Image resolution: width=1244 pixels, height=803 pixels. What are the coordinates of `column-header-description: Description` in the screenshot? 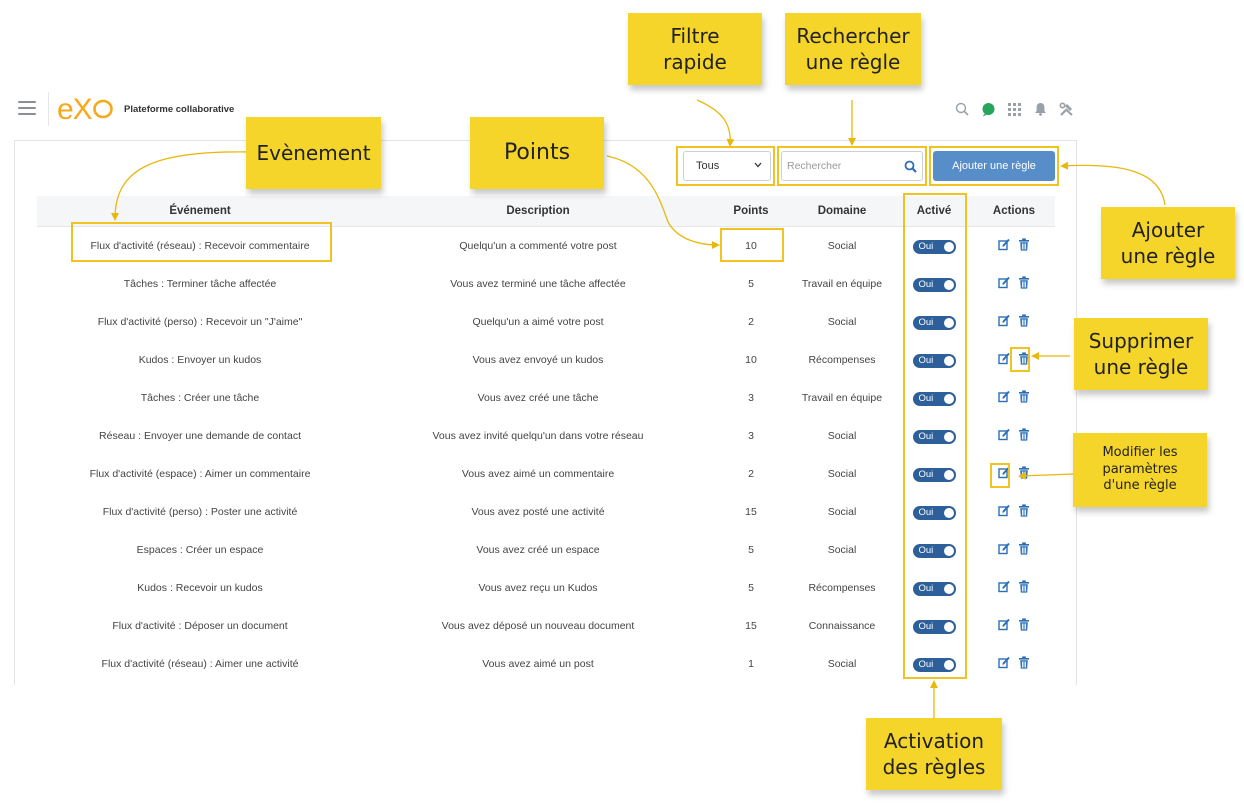 It's located at (538, 211).